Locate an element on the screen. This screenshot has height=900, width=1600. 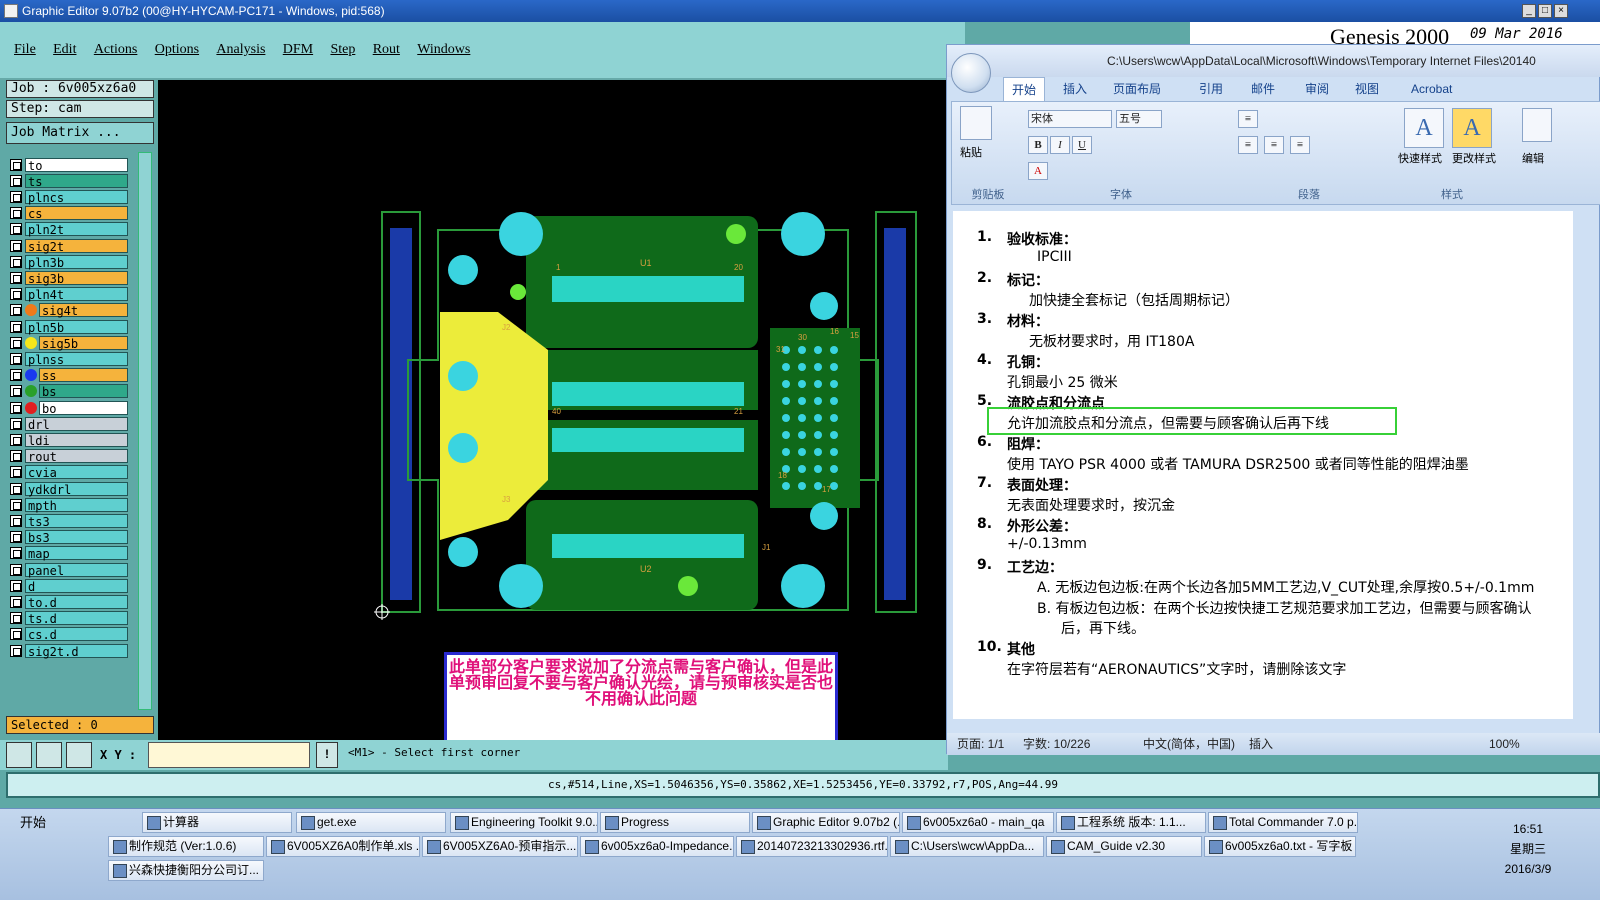
find-icon is located at coordinates (1537, 125).